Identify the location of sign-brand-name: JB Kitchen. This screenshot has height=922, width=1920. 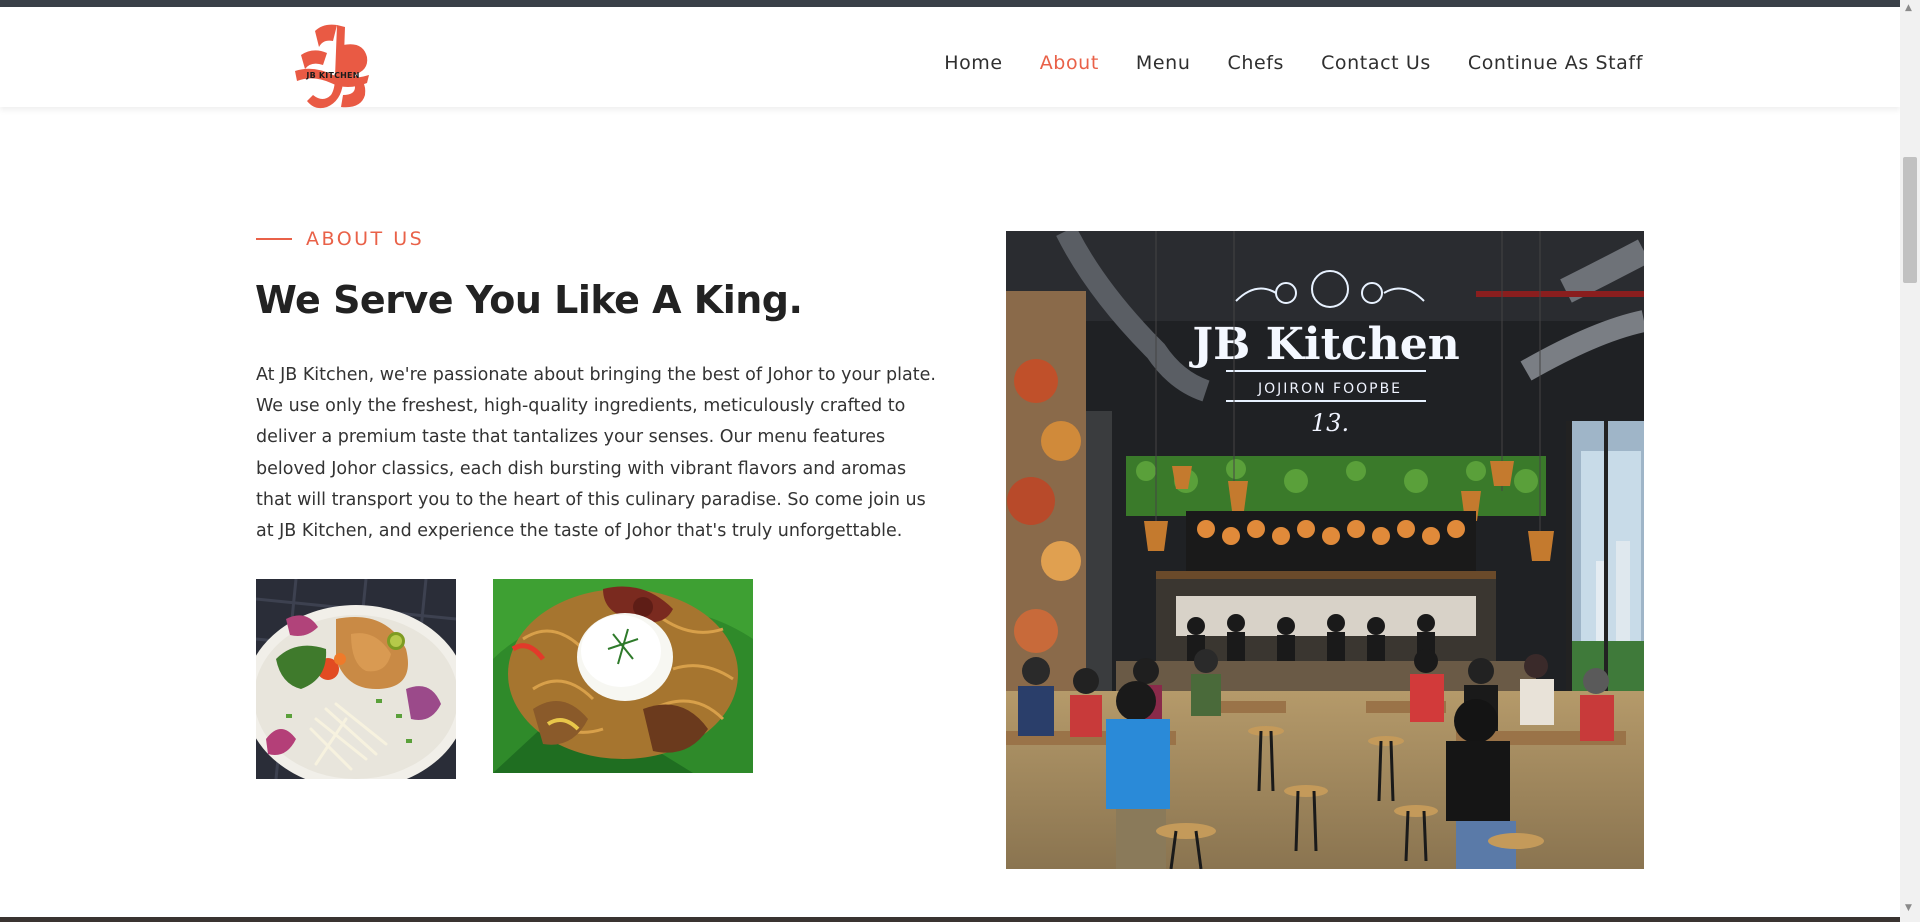
(1323, 344).